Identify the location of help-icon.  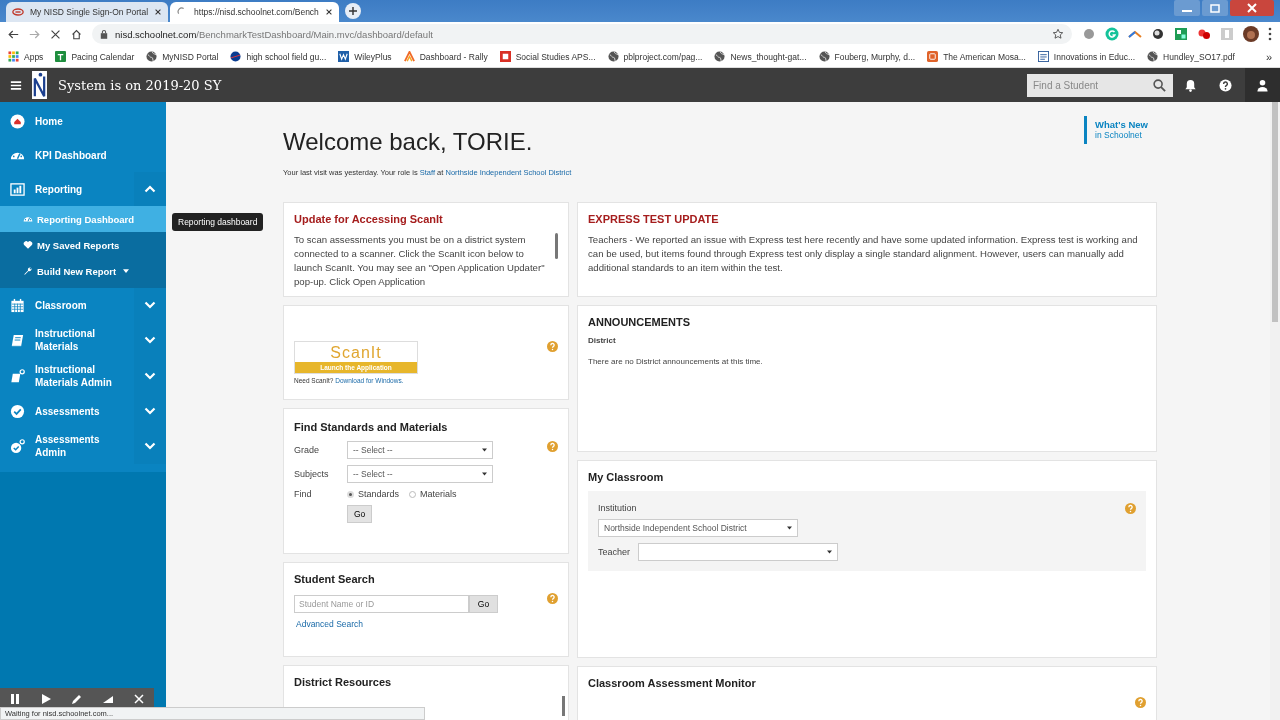
(1225, 85).